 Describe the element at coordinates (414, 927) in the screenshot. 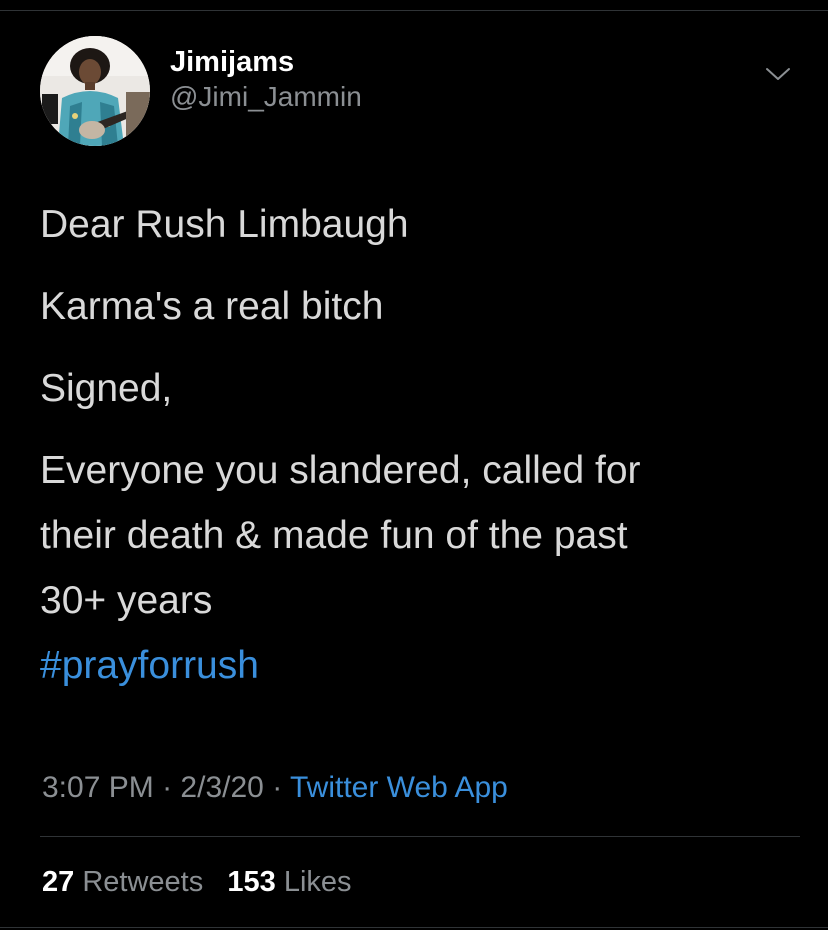

I see `bottom-divider` at that location.